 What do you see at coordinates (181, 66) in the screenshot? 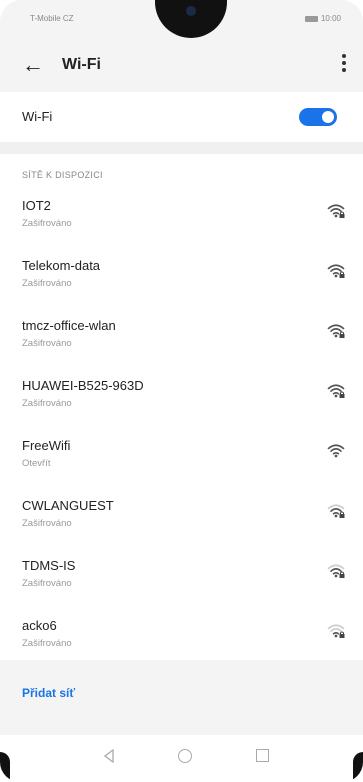
I see `app-header: ← Wi-Fi` at bounding box center [181, 66].